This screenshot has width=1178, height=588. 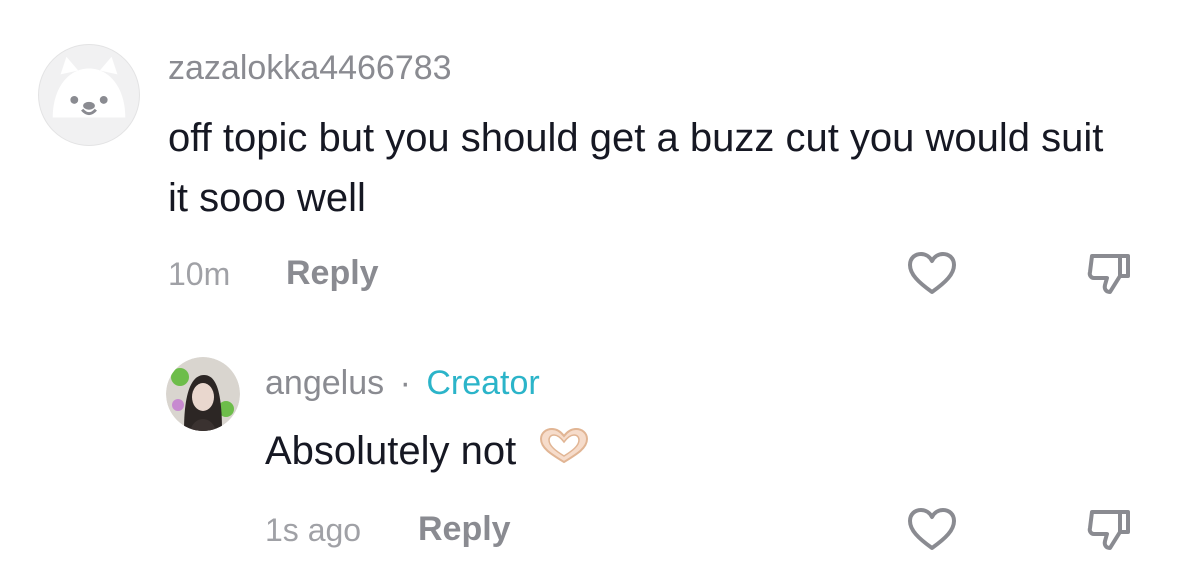 I want to click on creator-user-line: angelus · Creator, so click(x=402, y=383).